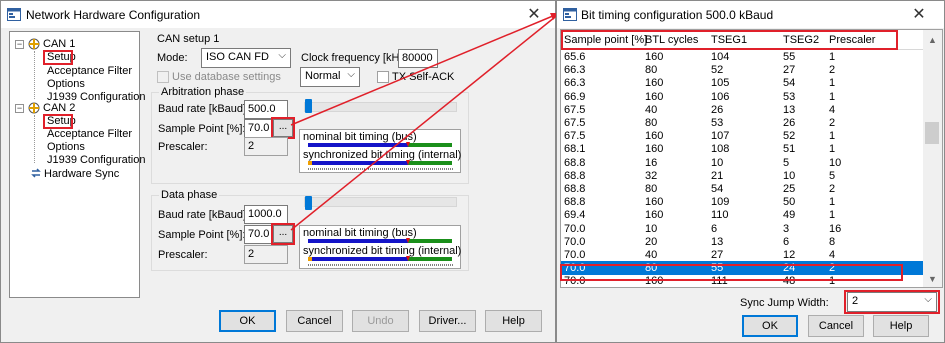  What do you see at coordinates (423, 77) in the screenshot?
I see `tx-self-ack-label: TX Self-ACK` at bounding box center [423, 77].